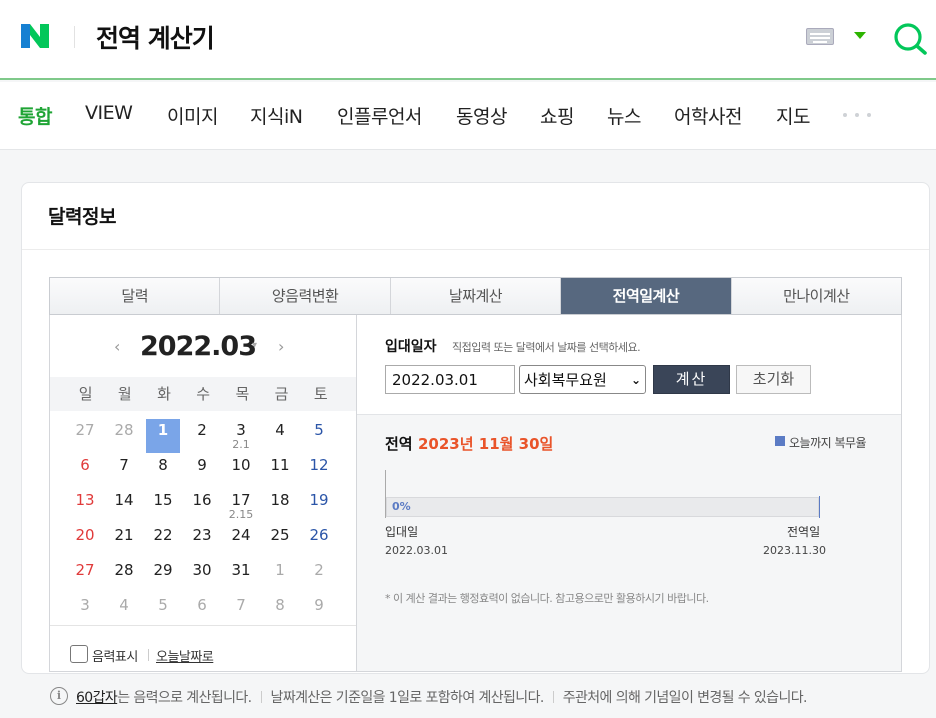 This screenshot has height=718, width=936. What do you see at coordinates (192, 115) in the screenshot?
I see `tab-images: 이미지` at bounding box center [192, 115].